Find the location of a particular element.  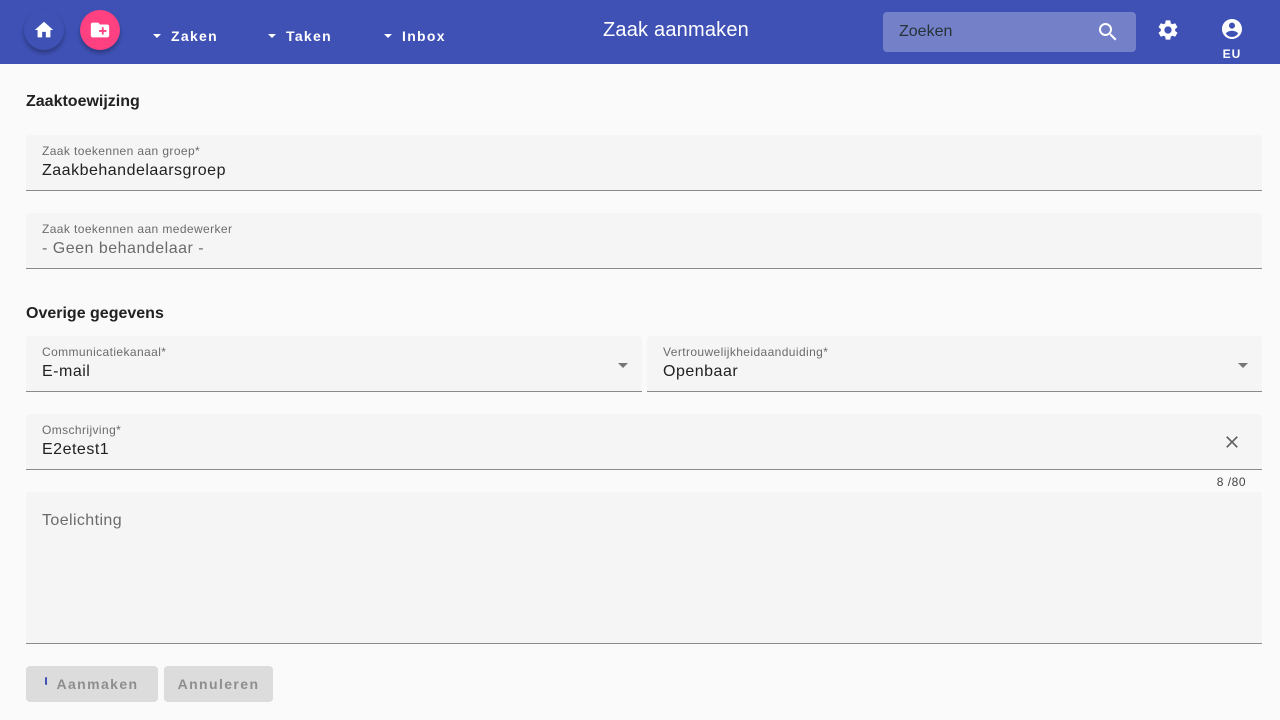

create-new-folder-icon is located at coordinates (100, 30).